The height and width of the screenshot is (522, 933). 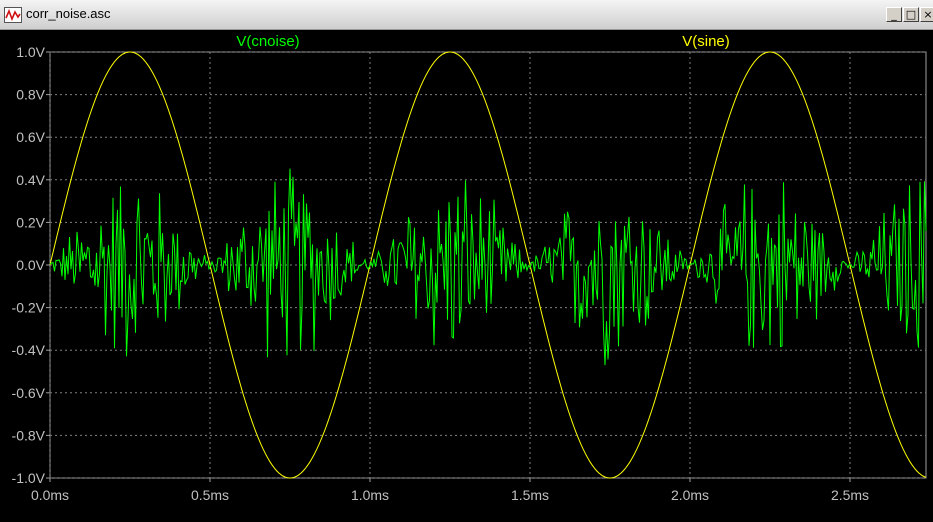 What do you see at coordinates (29, 308) in the screenshot?
I see `y-tick-label: -0.2V` at bounding box center [29, 308].